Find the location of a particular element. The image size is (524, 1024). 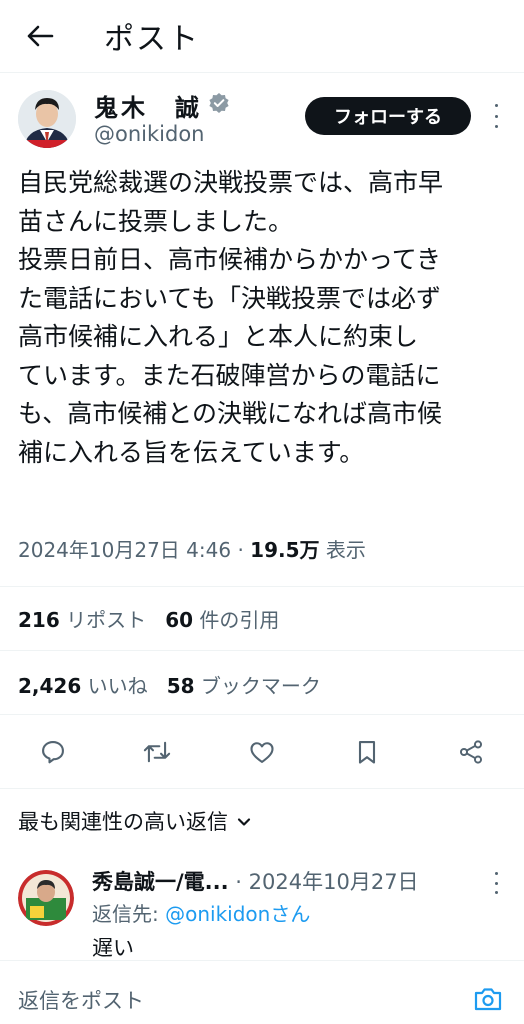

bookmark-label: ブックマーク is located at coordinates (260, 686).